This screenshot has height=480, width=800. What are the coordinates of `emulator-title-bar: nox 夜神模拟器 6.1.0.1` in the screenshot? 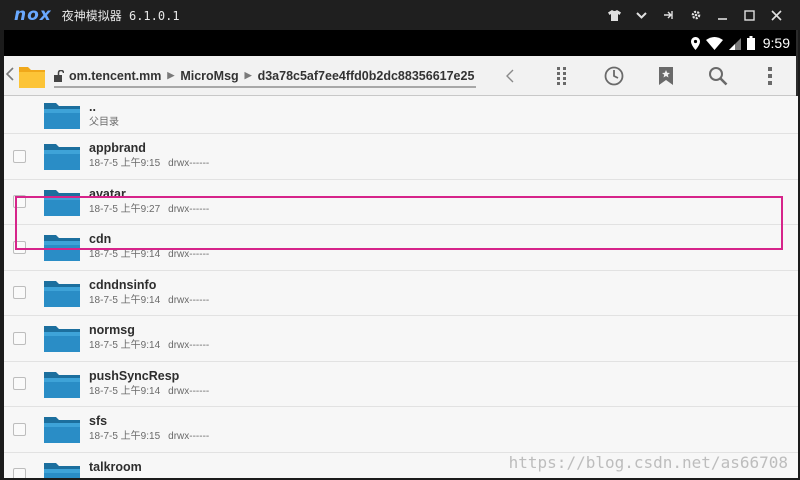 It's located at (400, 15).